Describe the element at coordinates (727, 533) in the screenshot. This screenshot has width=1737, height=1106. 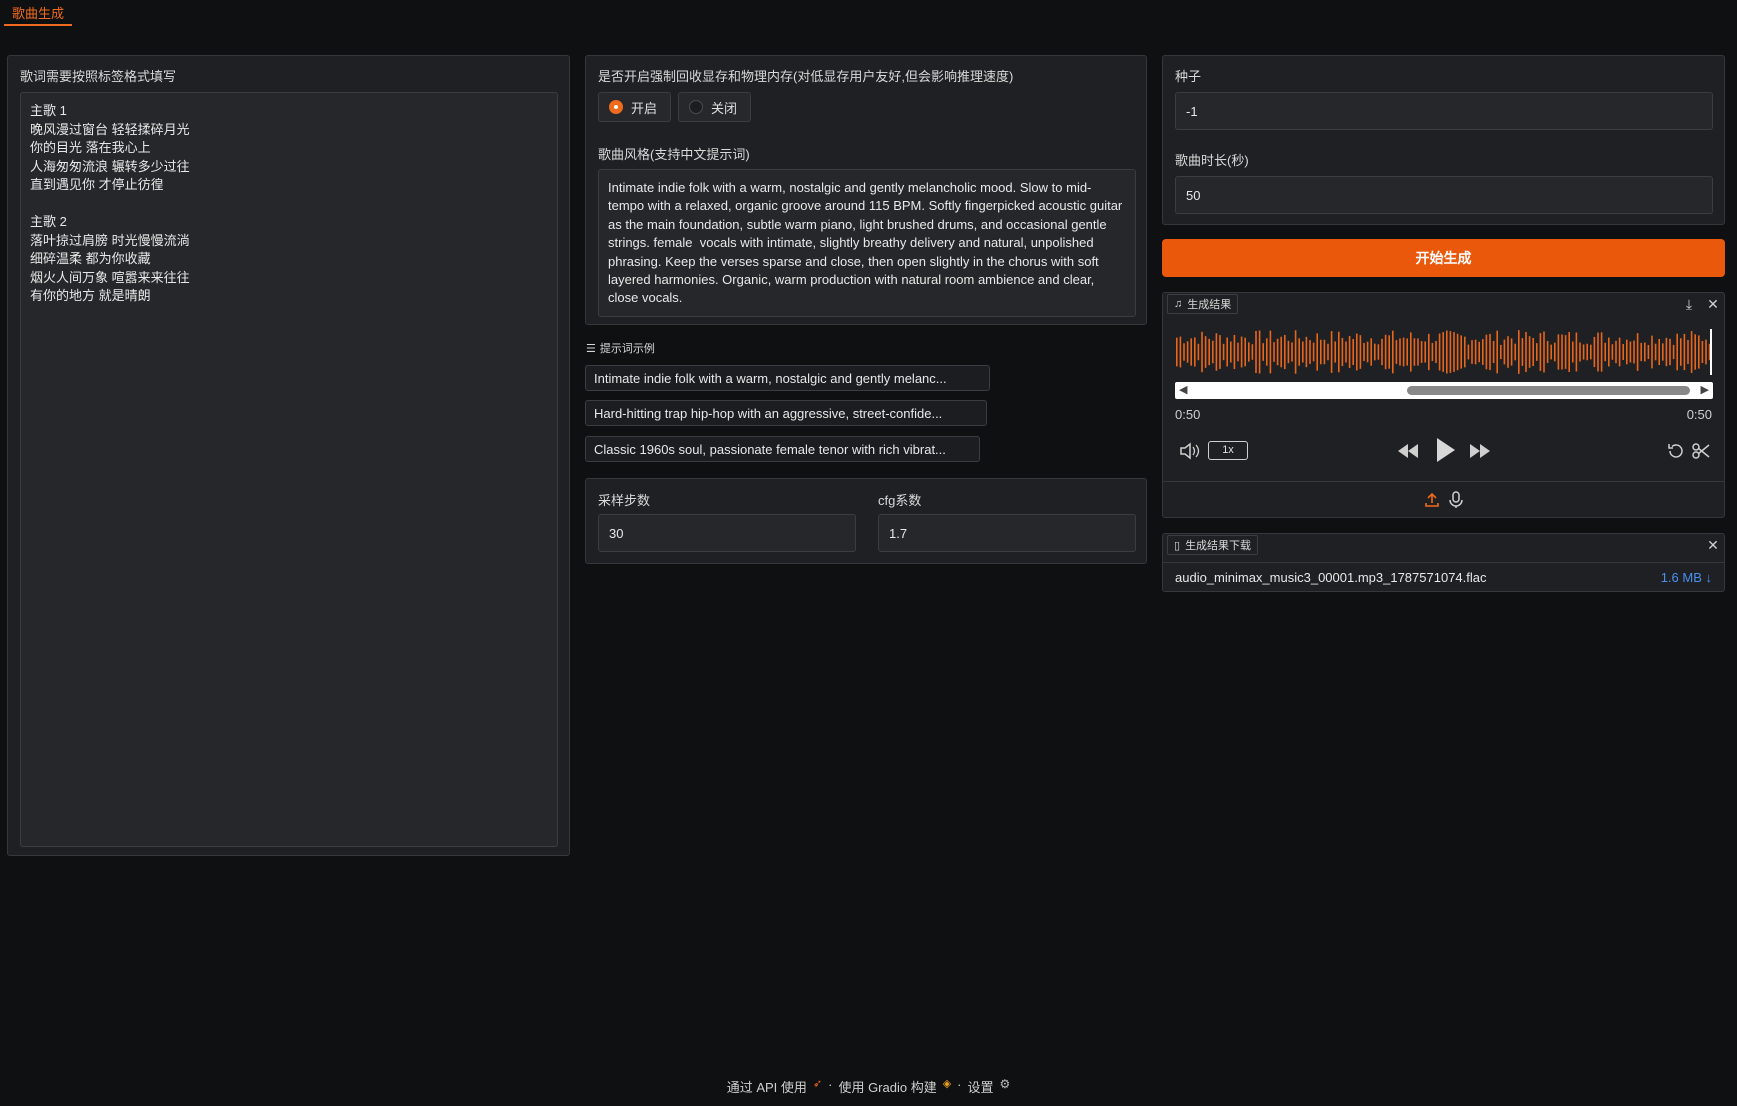
I see `steps-input` at that location.